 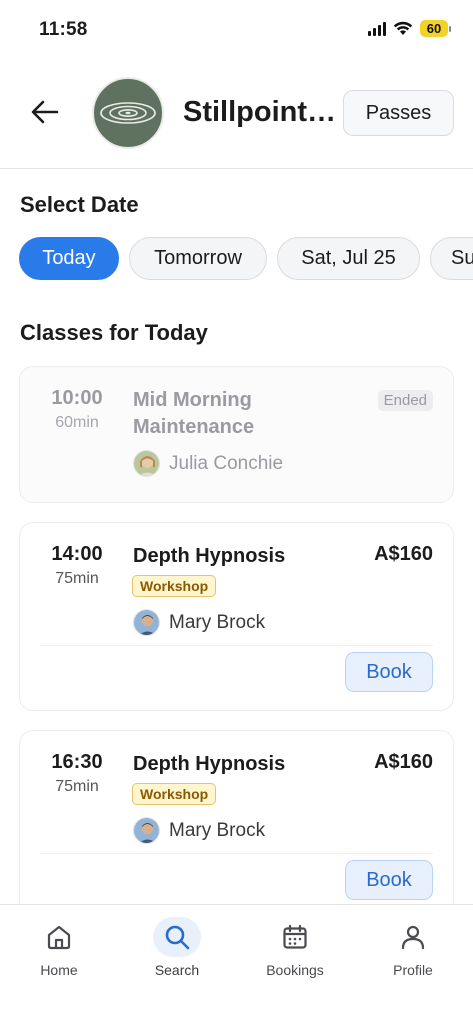 I want to click on class-time: 14:00, so click(x=77, y=554).